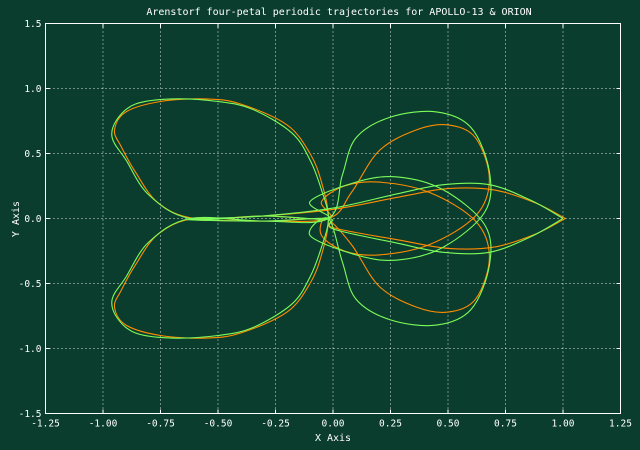 Image resolution: width=640 pixels, height=450 pixels. Describe the element at coordinates (333, 438) in the screenshot. I see `x-axis-label: X Axis` at that location.